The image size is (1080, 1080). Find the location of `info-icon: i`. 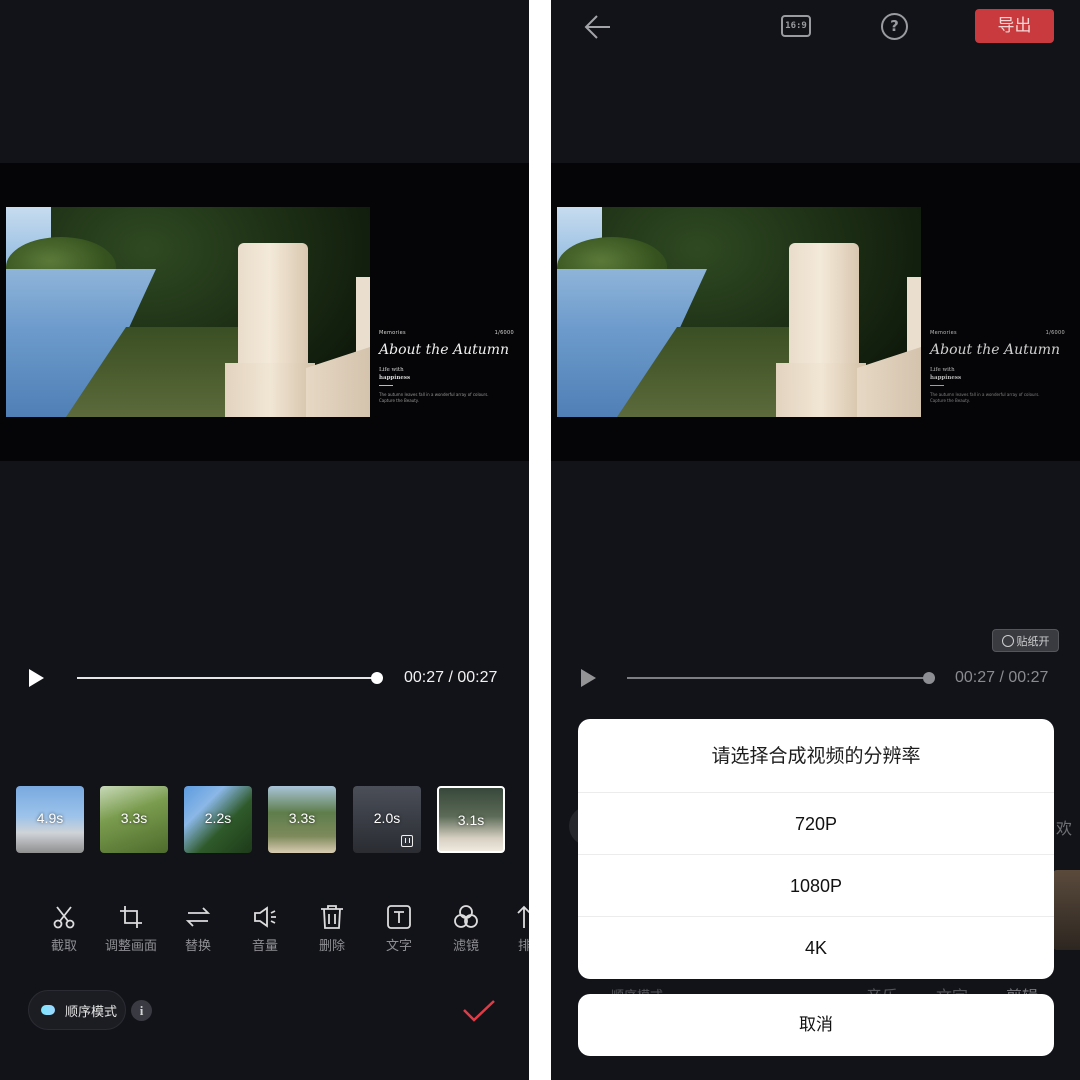

info-icon: i is located at coordinates (141, 1010).